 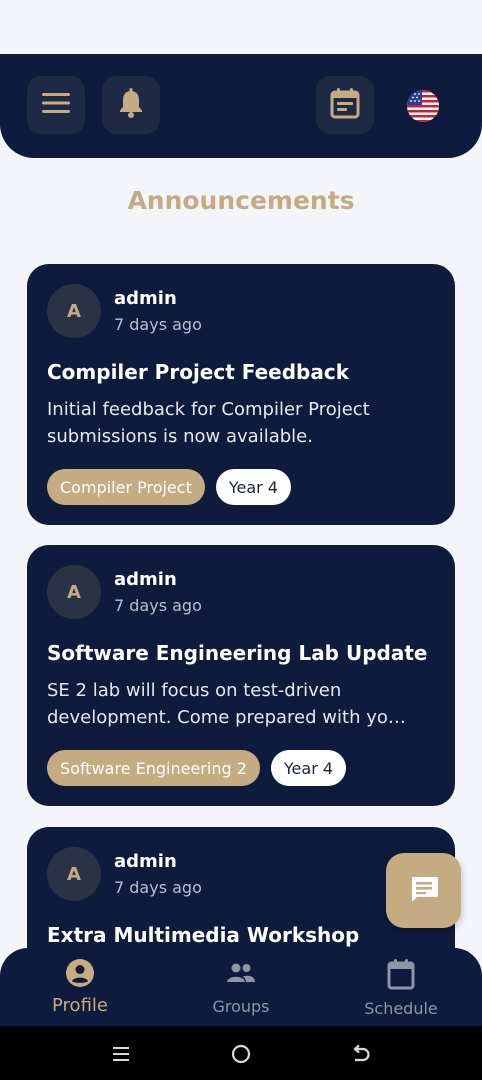 What do you see at coordinates (80, 1005) in the screenshot?
I see `nav-label-profile: Profile` at bounding box center [80, 1005].